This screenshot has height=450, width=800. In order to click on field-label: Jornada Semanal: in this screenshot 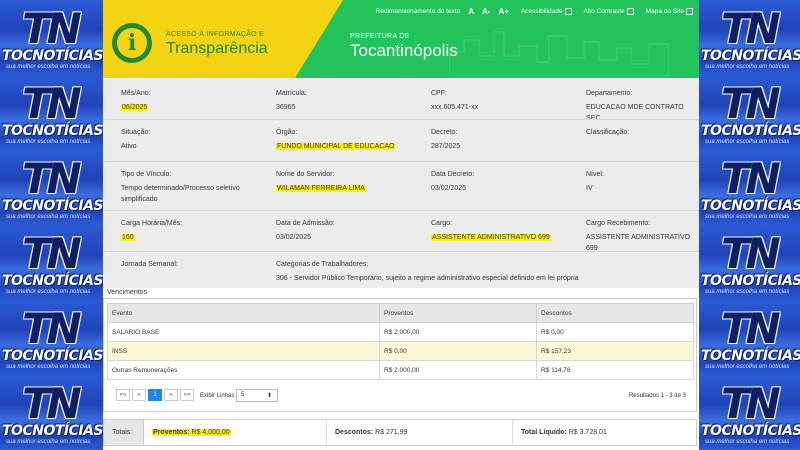, I will do `click(149, 264)`.